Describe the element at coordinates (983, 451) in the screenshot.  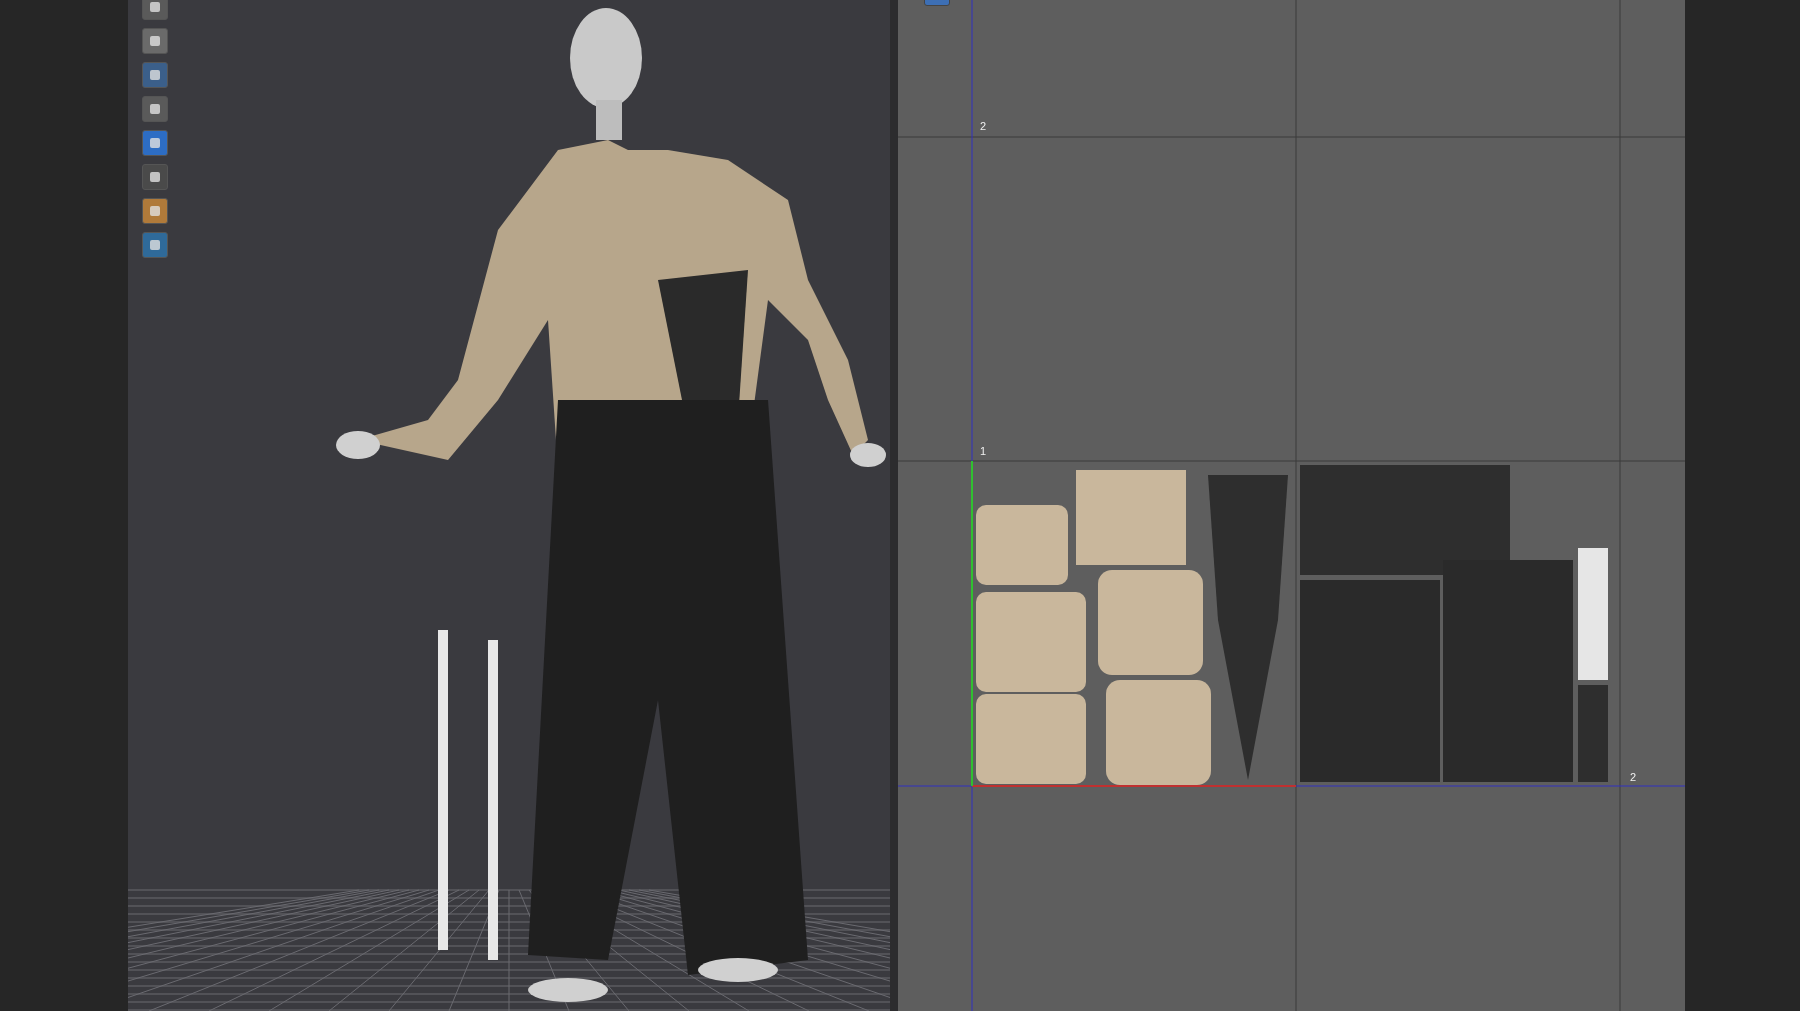
I see `grid-label: 1` at that location.